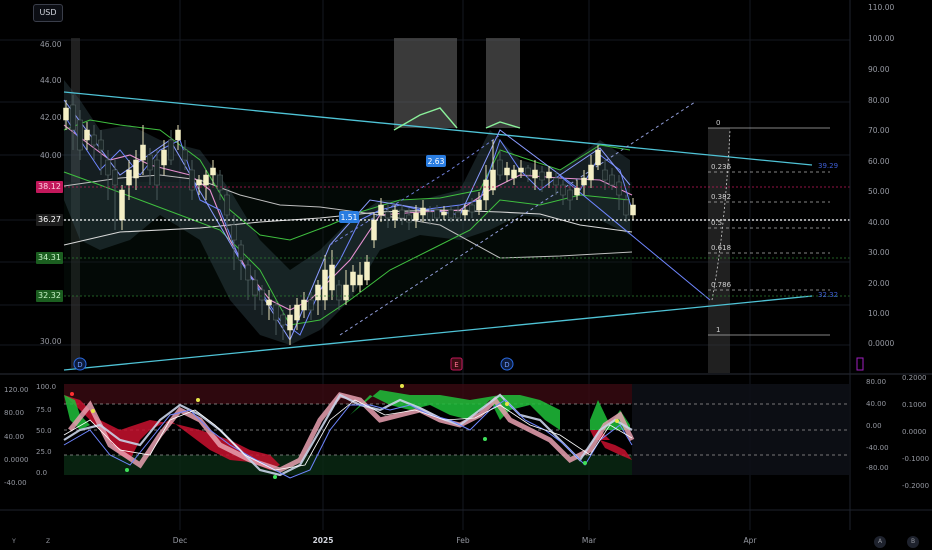  What do you see at coordinates (881, 7) in the screenshot?
I see `right-axis-label: 110.00` at bounding box center [881, 7].